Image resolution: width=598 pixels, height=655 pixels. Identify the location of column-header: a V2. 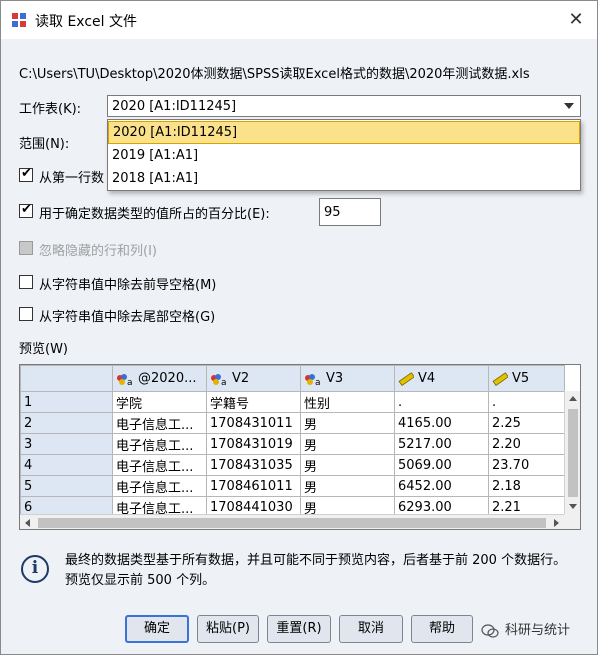
(253, 378).